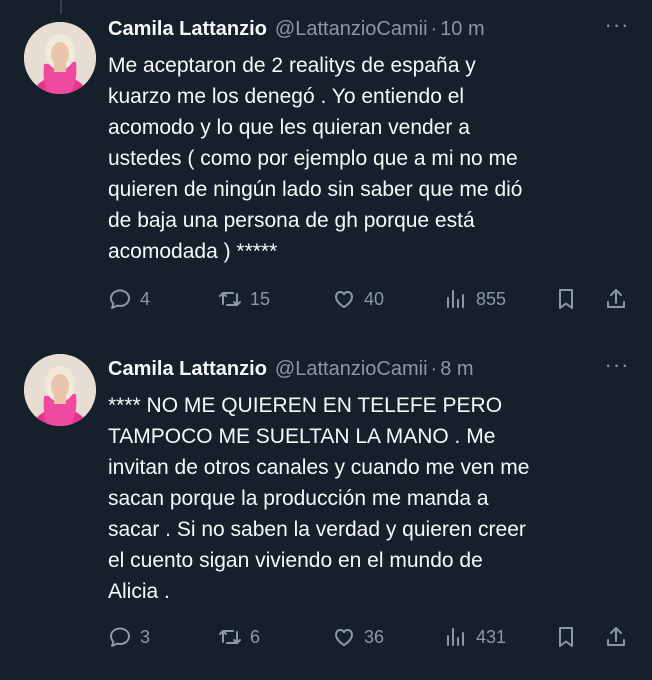 This screenshot has height=680, width=652. Describe the element at coordinates (491, 636) in the screenshot. I see `views-count: 431` at that location.